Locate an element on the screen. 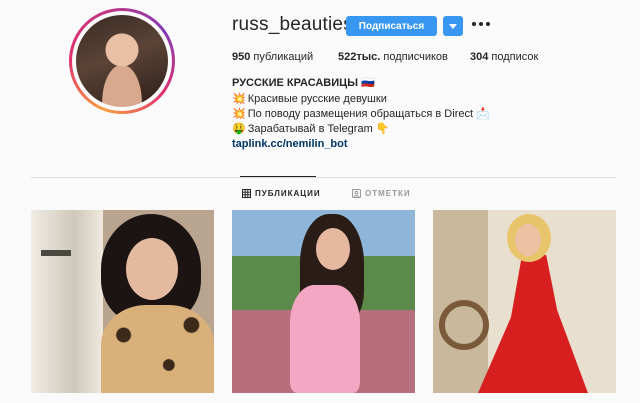 Image resolution: width=640 pixels, height=403 pixels. leopard-dress-shape is located at coordinates (157, 349).